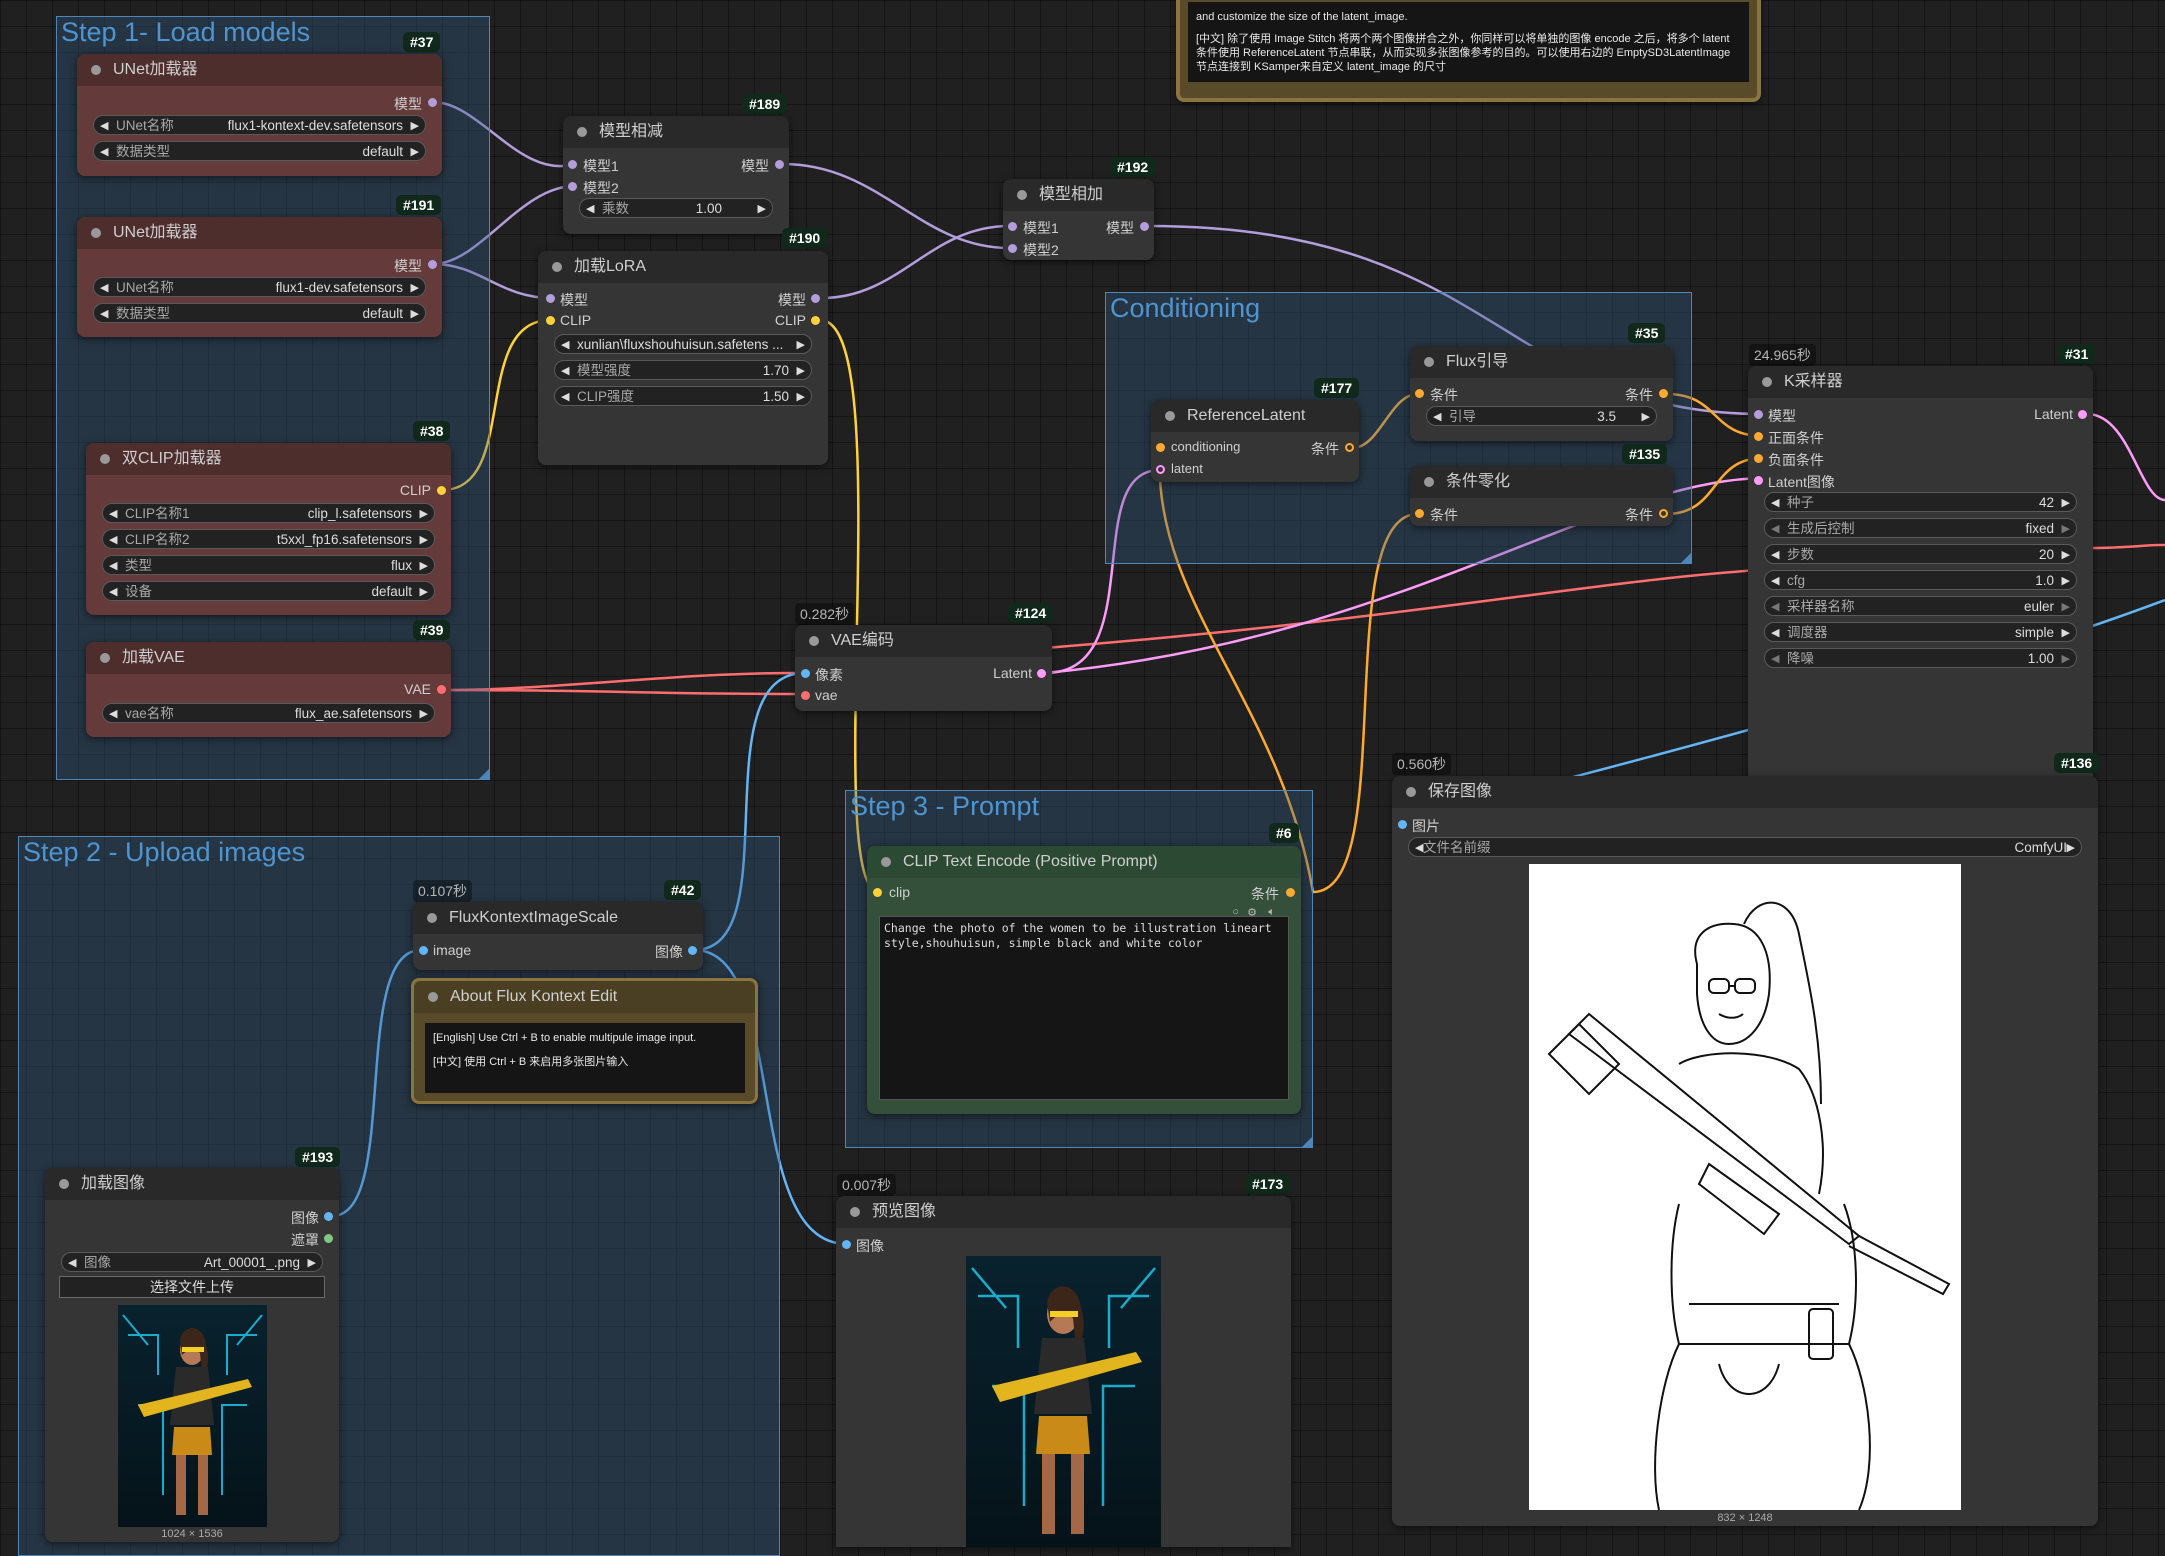 Image resolution: width=2165 pixels, height=1556 pixels. Describe the element at coordinates (192, 1287) in the screenshot. I see `upload-file-button: 选择文件上传` at that location.